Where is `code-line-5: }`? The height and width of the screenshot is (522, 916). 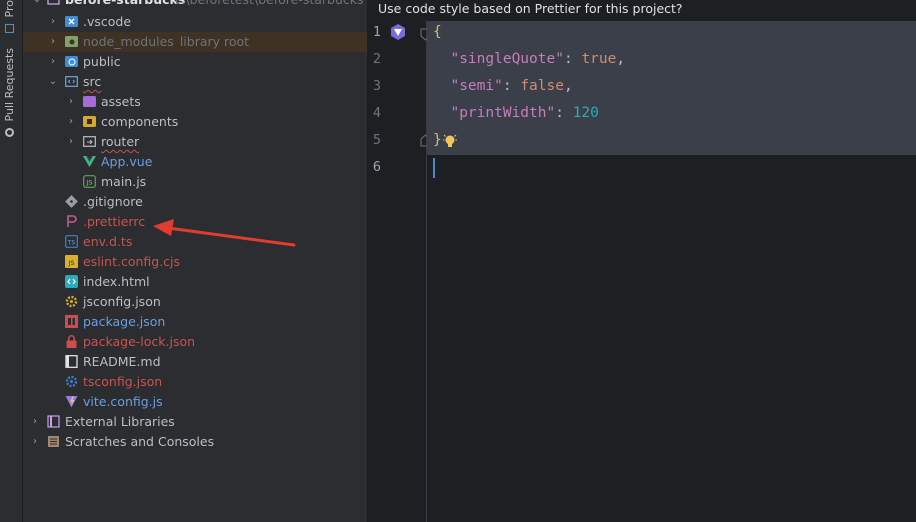
code-line-5: } is located at coordinates (437, 140).